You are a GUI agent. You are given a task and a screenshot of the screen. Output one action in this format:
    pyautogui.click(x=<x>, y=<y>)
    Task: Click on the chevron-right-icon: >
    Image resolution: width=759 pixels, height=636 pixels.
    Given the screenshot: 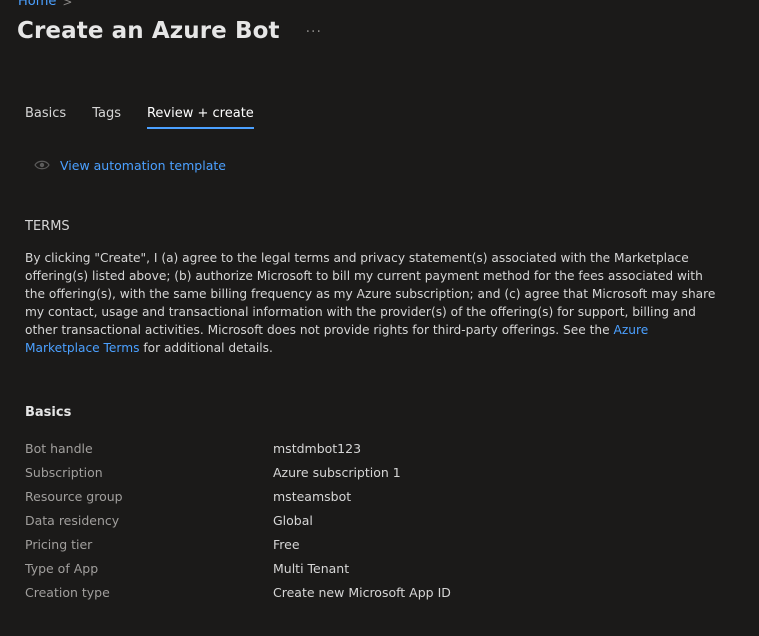 What is the action you would take?
    pyautogui.click(x=67, y=4)
    